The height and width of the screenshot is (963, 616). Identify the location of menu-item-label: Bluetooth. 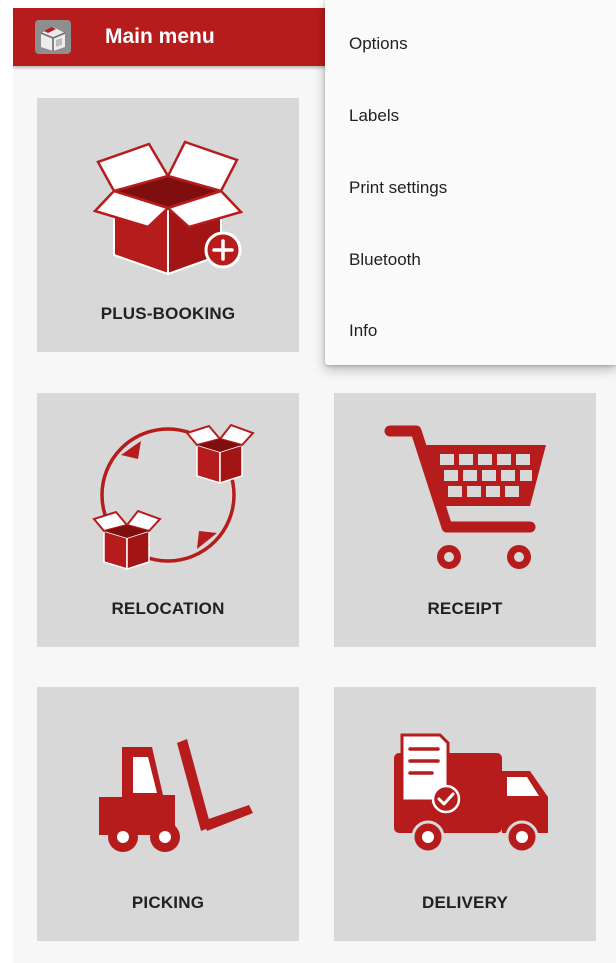
(385, 259).